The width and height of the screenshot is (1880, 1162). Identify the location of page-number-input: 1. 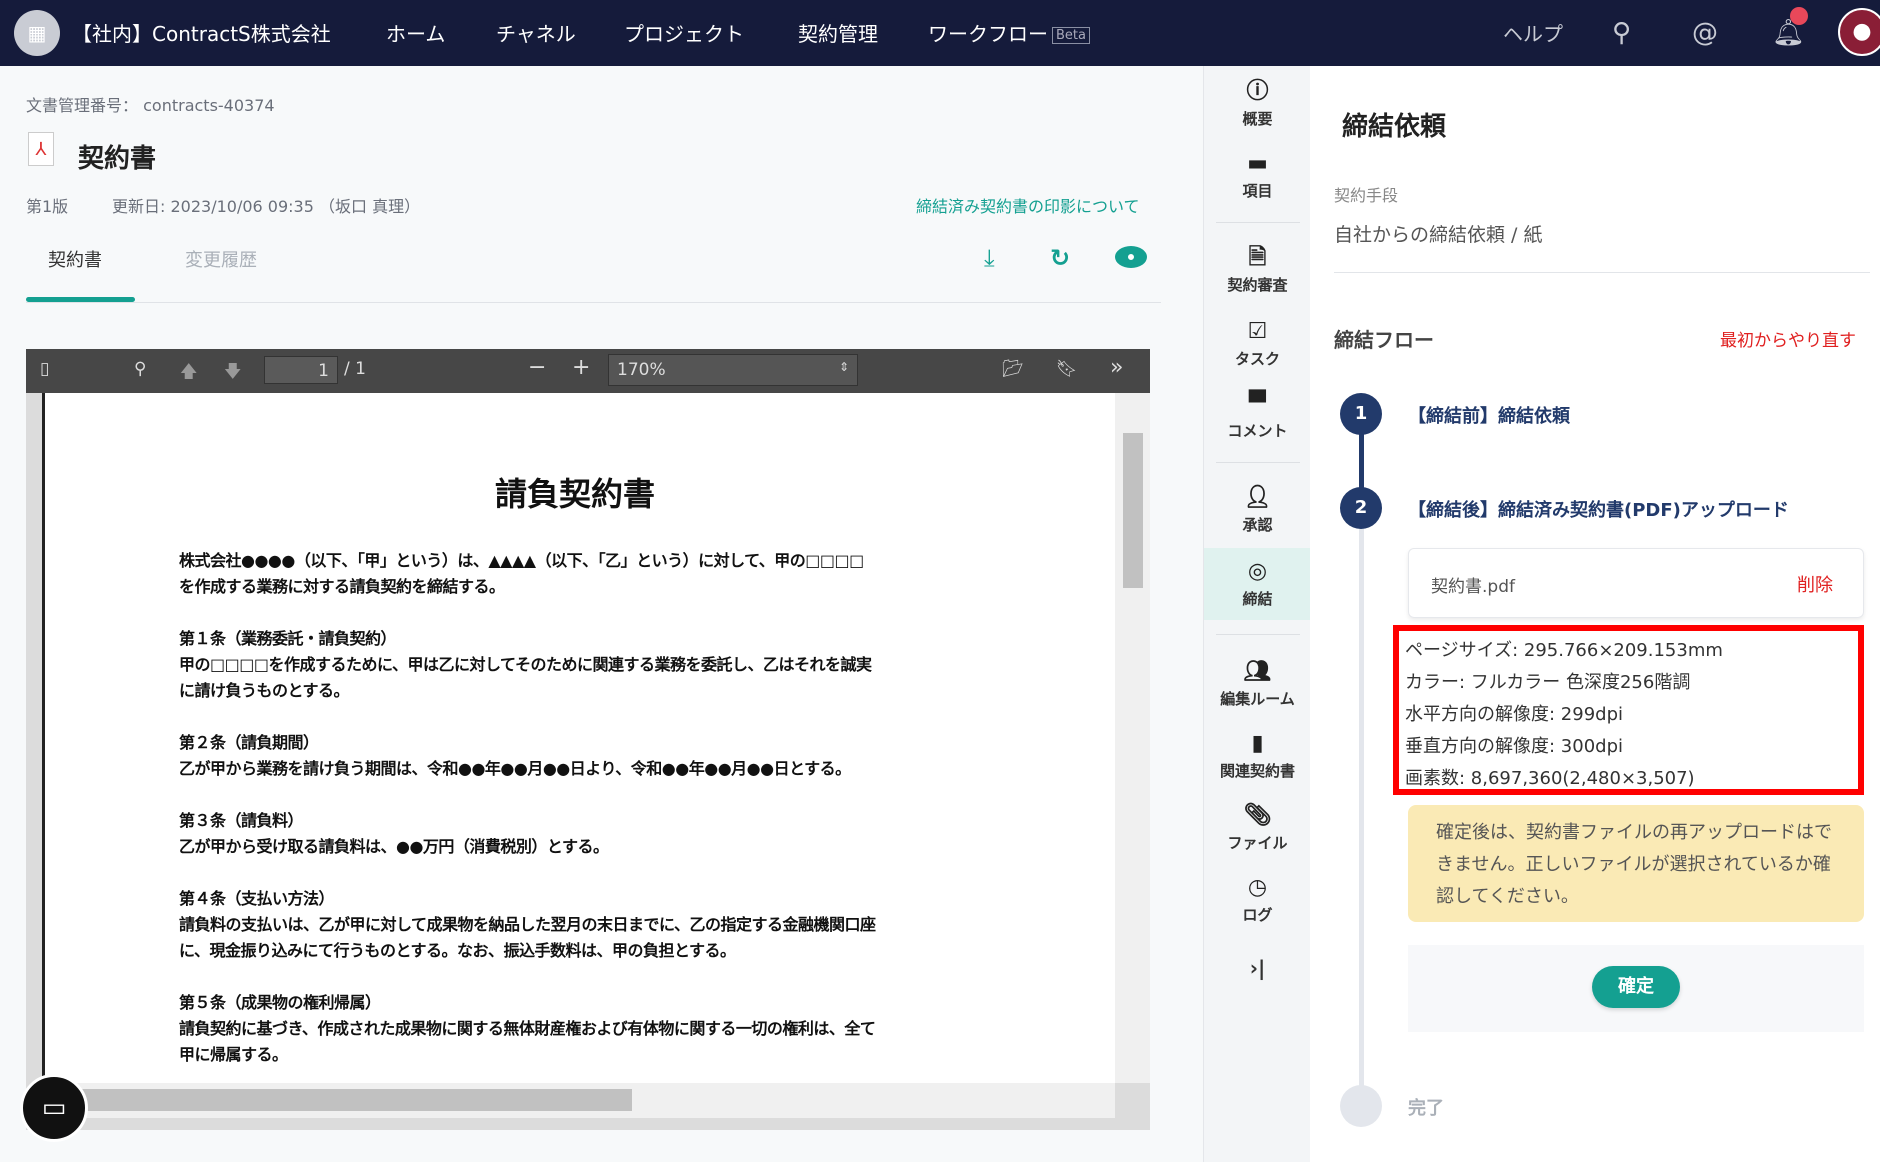
(301, 370).